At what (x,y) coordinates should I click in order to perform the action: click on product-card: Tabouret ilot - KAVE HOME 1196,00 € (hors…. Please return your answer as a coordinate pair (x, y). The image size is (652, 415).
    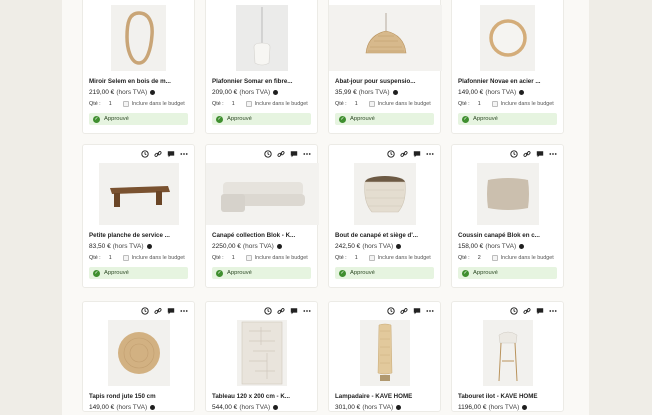
    Looking at the image, I should click on (507, 356).